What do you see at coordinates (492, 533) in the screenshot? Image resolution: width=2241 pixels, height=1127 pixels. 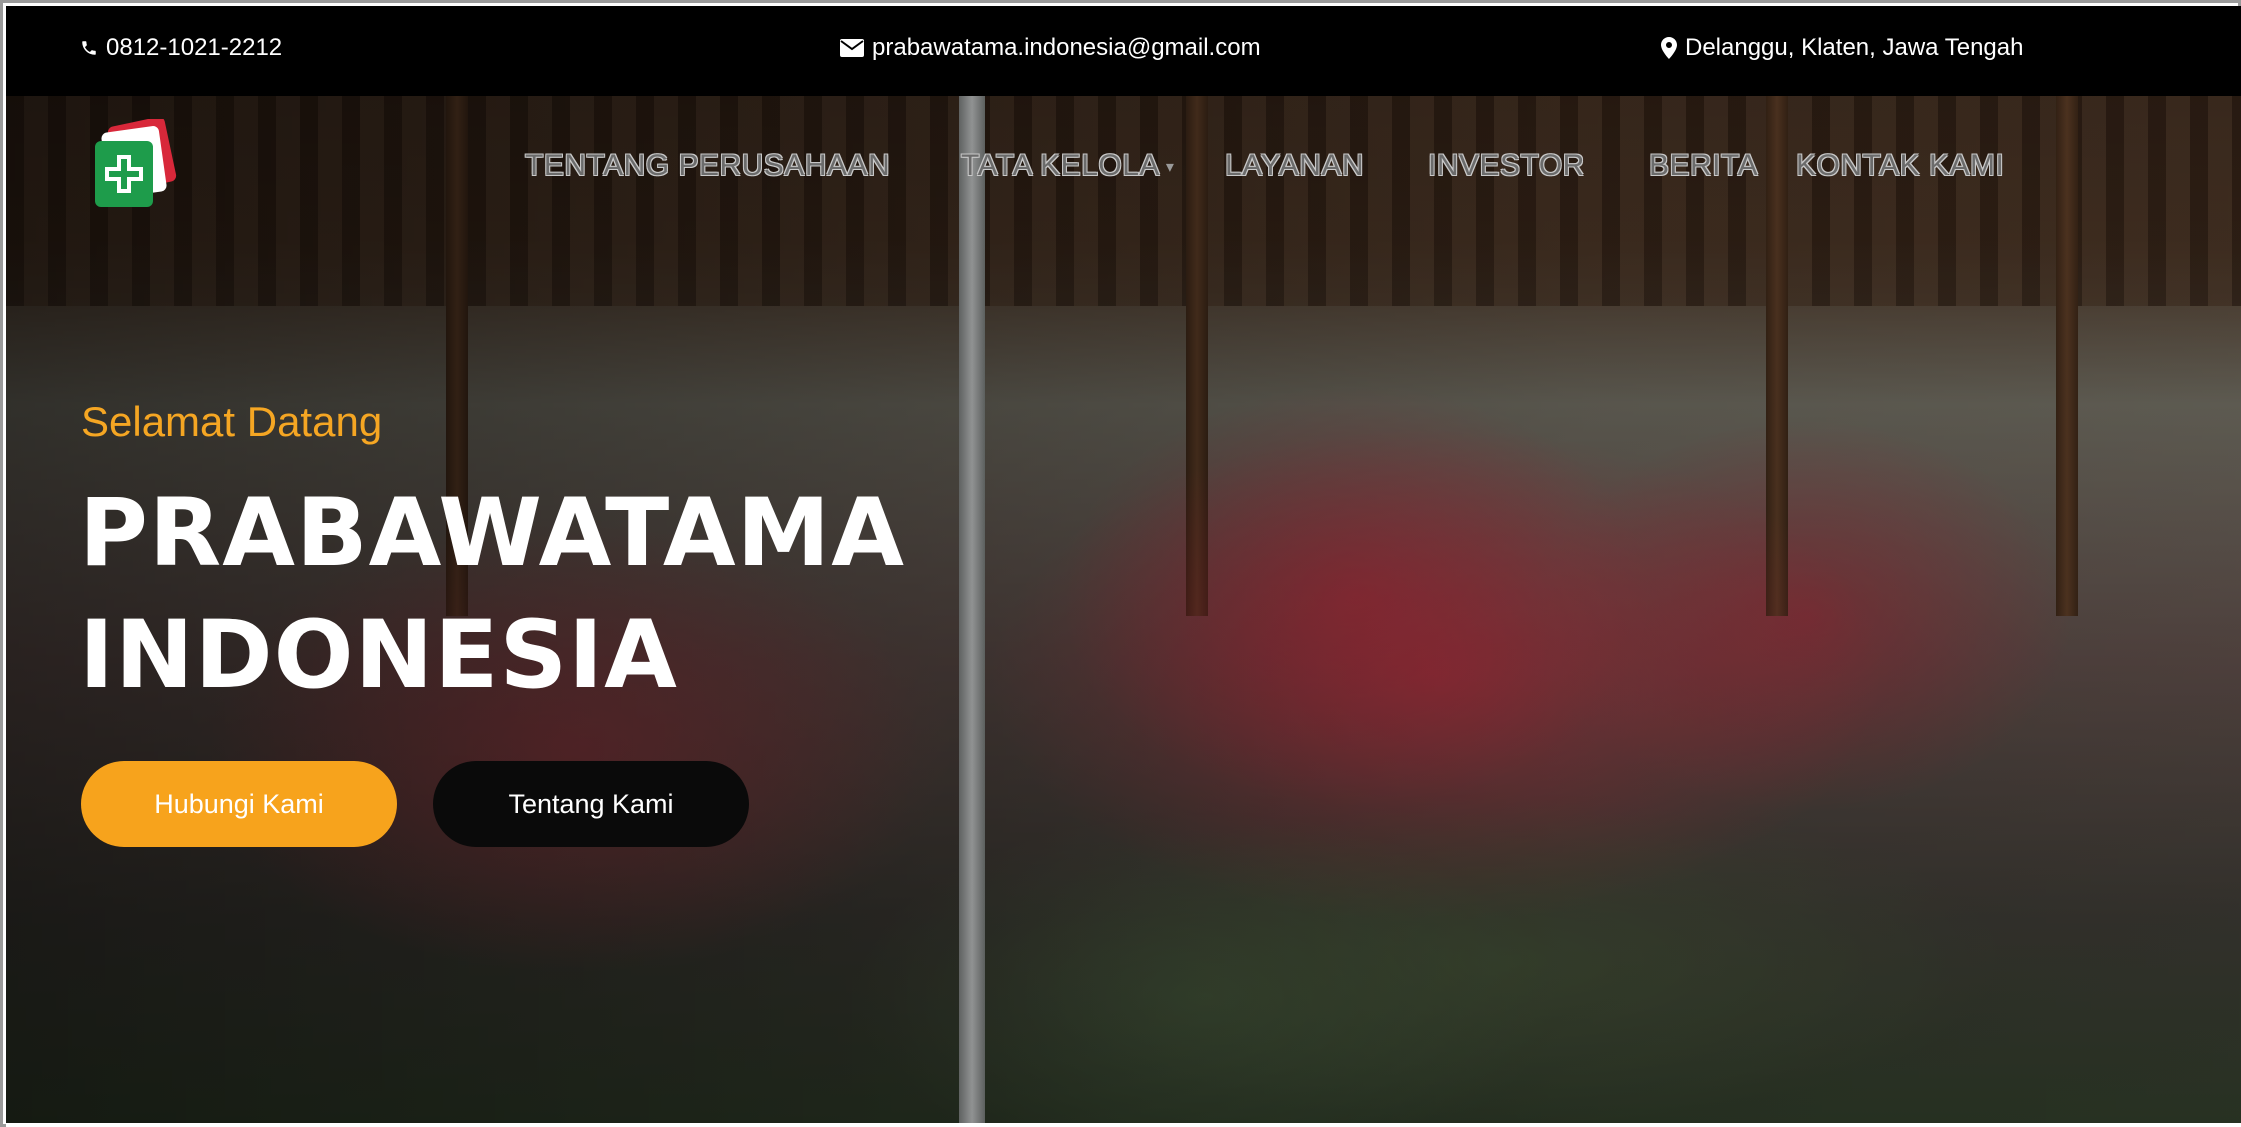 I see `hero-title-line-1: PRABAWATAMA` at bounding box center [492, 533].